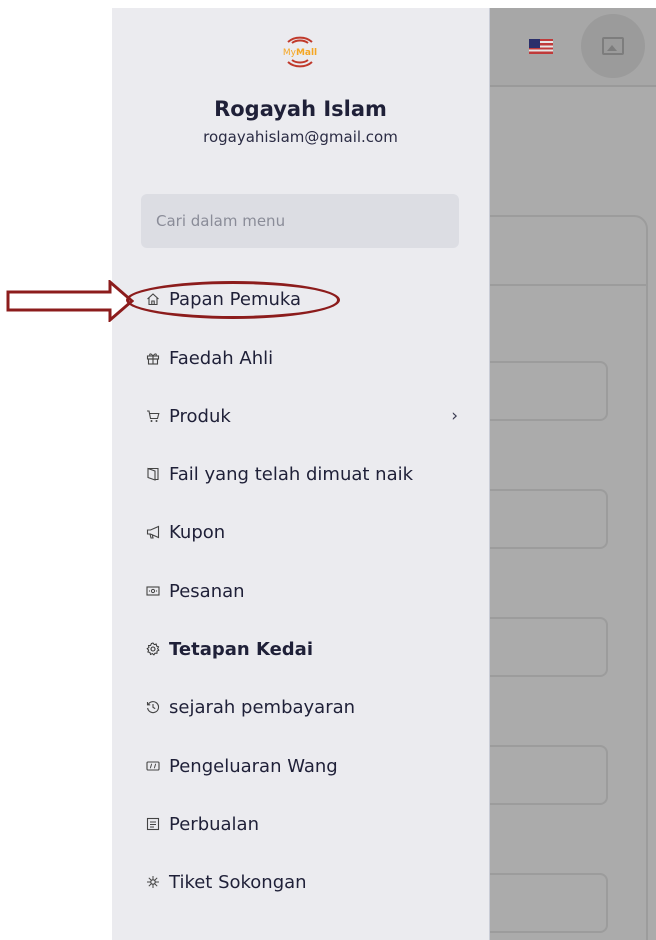 The width and height of the screenshot is (656, 940). Describe the element at coordinates (153, 824) in the screenshot. I see `chat-icon` at that location.